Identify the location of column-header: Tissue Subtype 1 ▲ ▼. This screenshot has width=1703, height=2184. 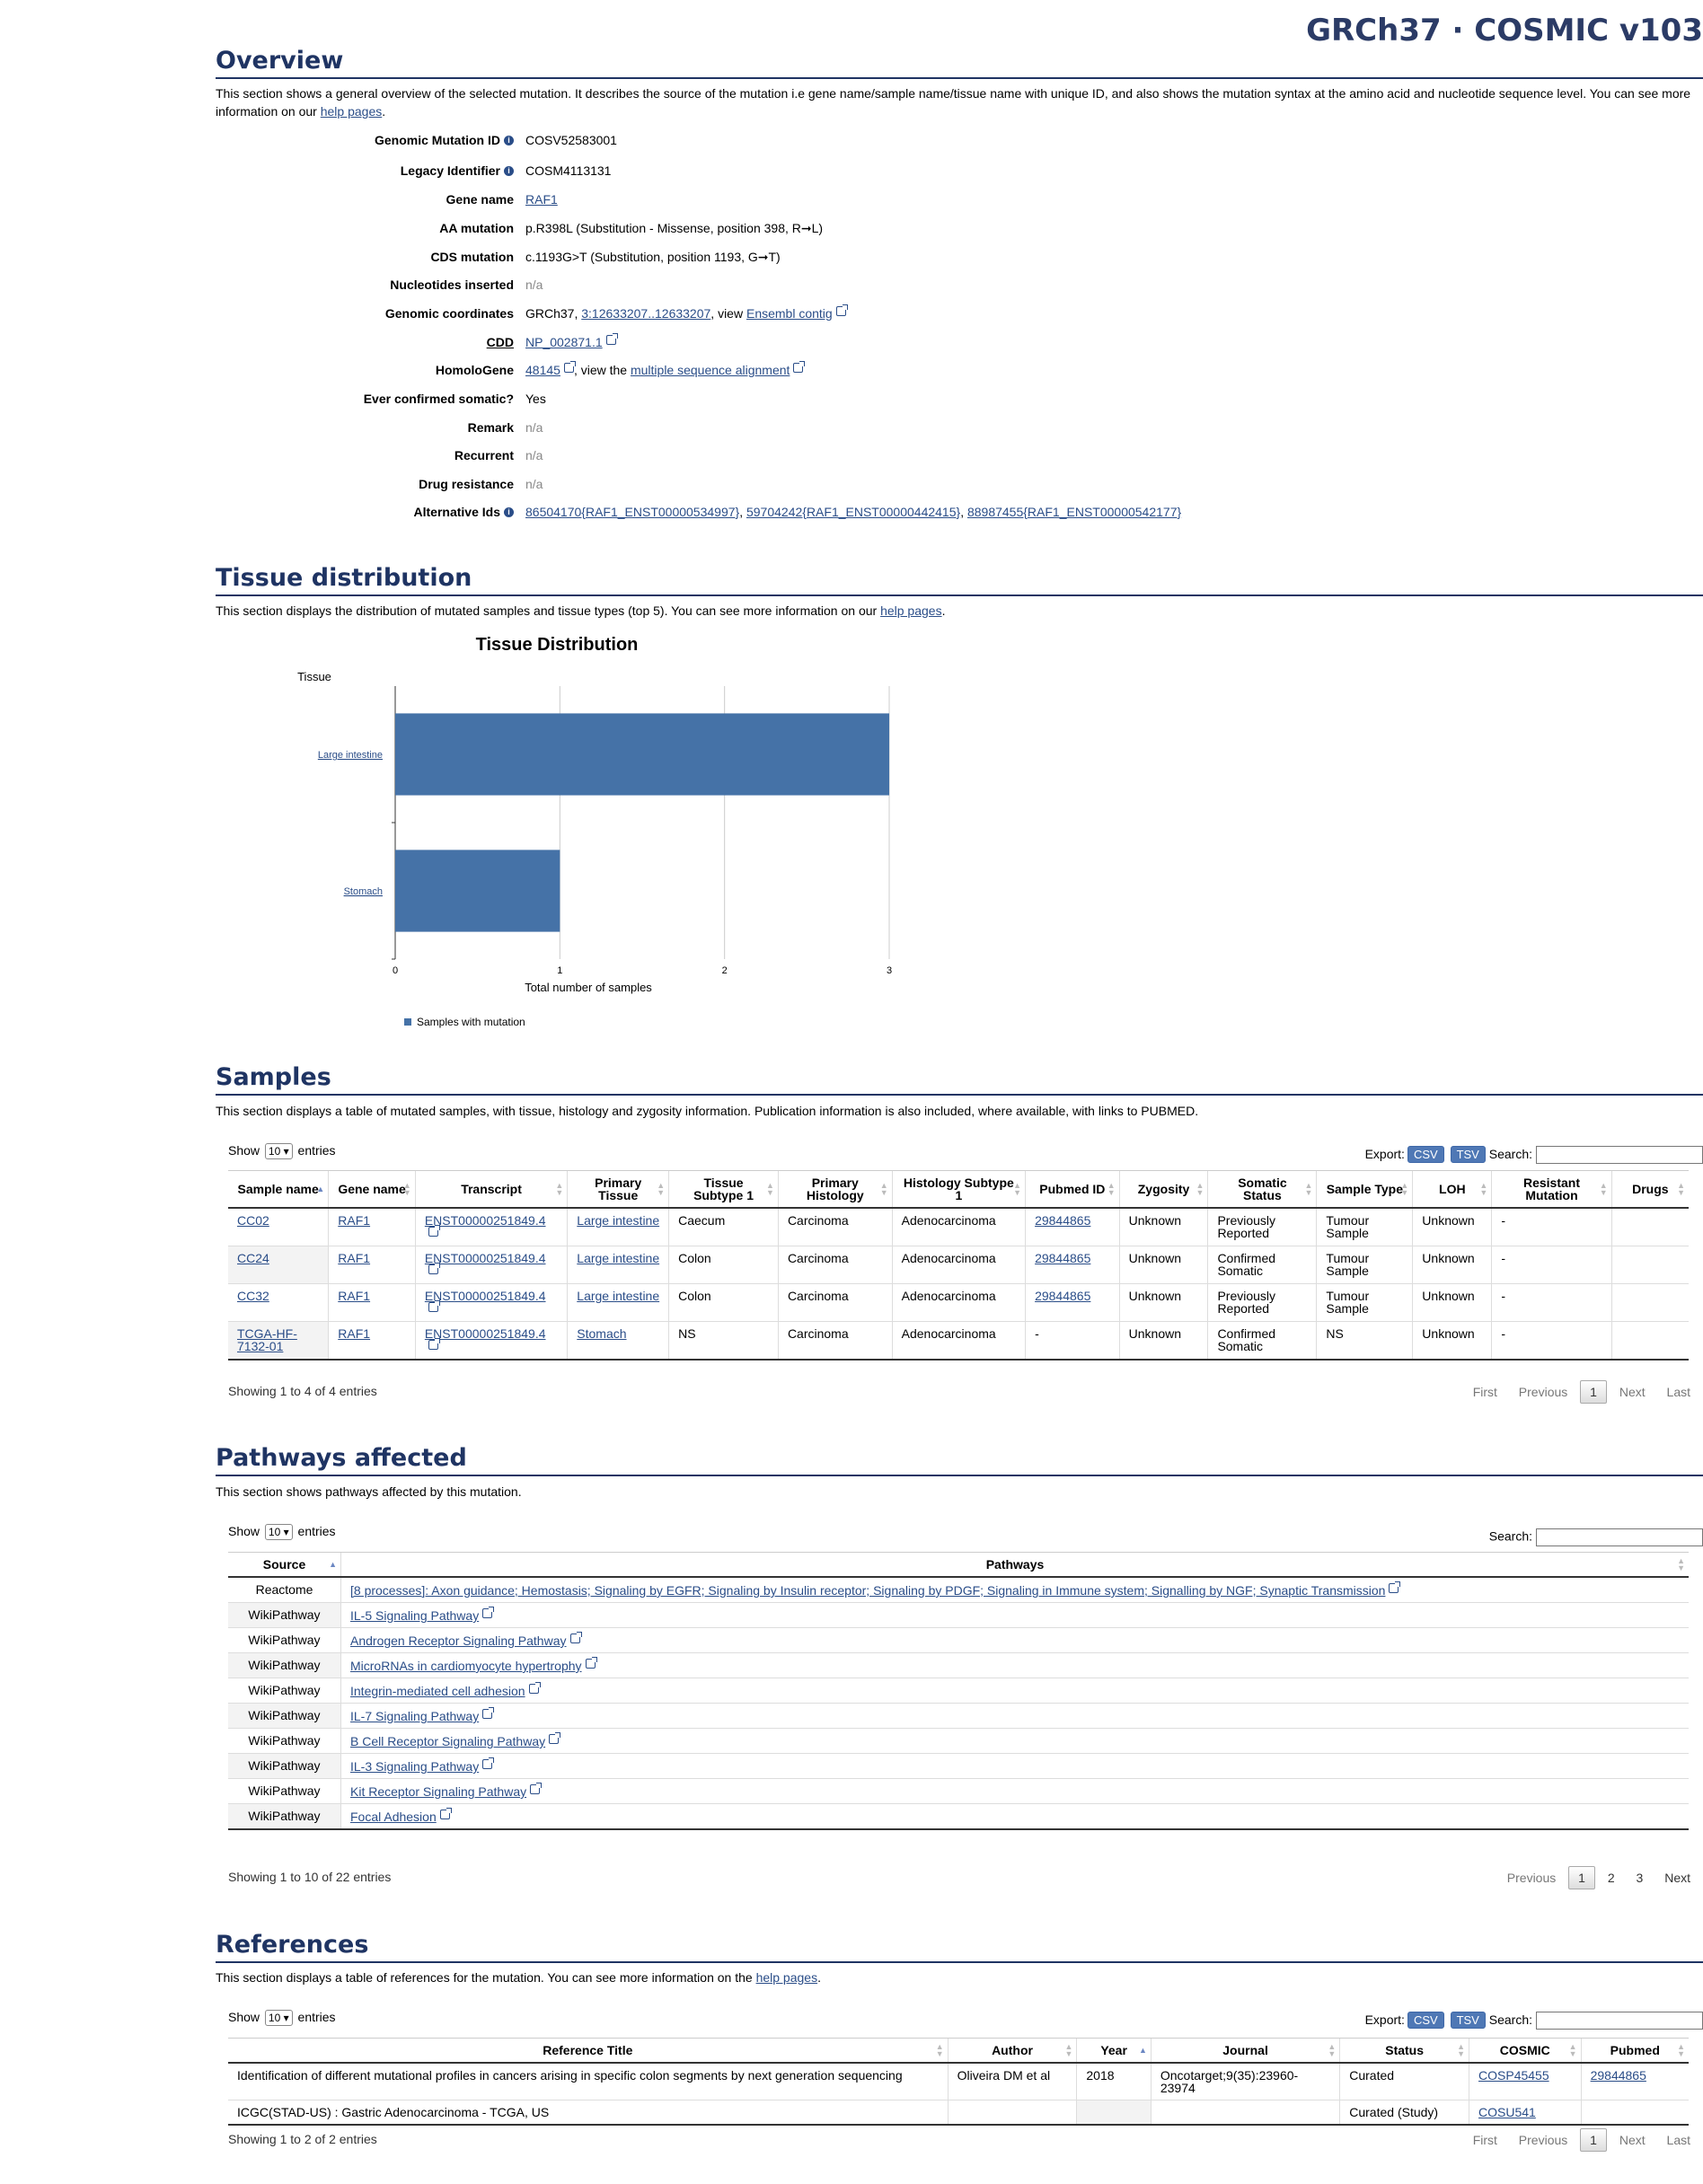
(723, 1189).